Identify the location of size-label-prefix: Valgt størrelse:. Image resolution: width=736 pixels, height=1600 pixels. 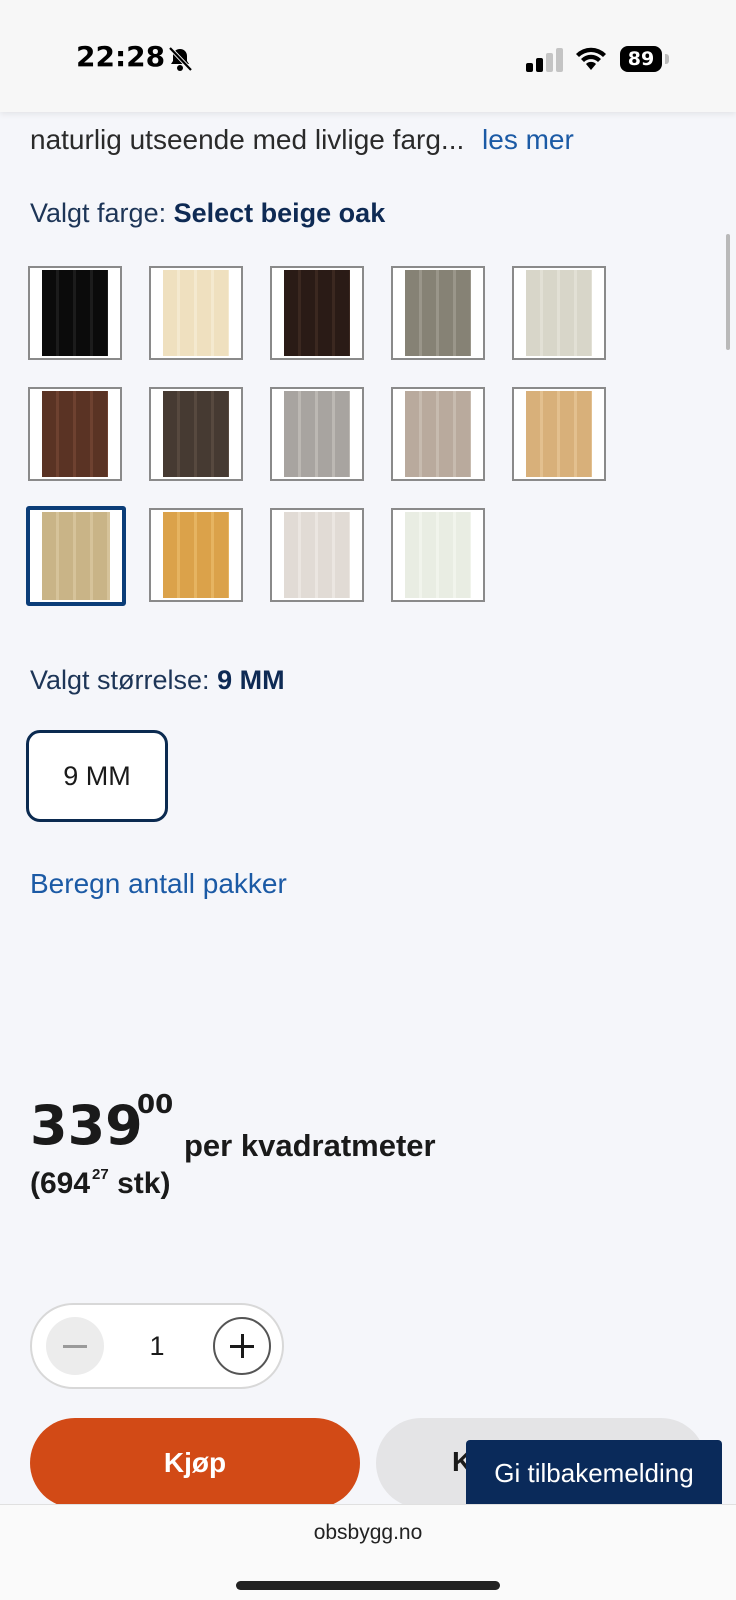
(120, 680).